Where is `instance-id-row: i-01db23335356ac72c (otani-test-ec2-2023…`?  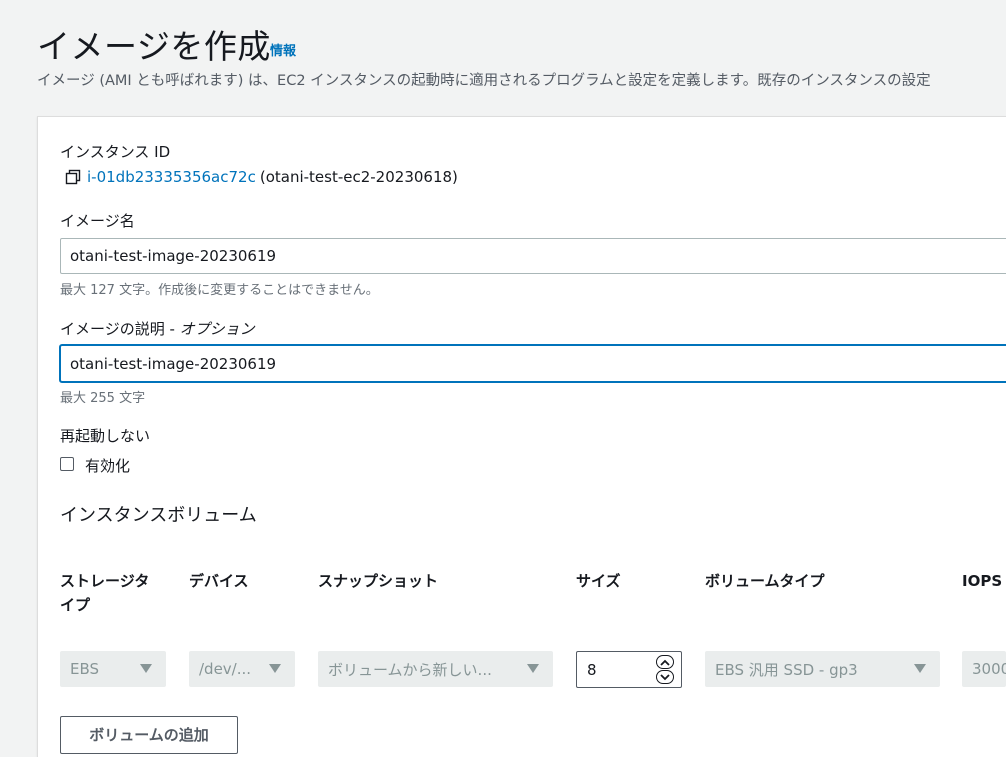
instance-id-row: i-01db23335356ac72c (otani-test-ec2-2023… is located at coordinates (261, 177).